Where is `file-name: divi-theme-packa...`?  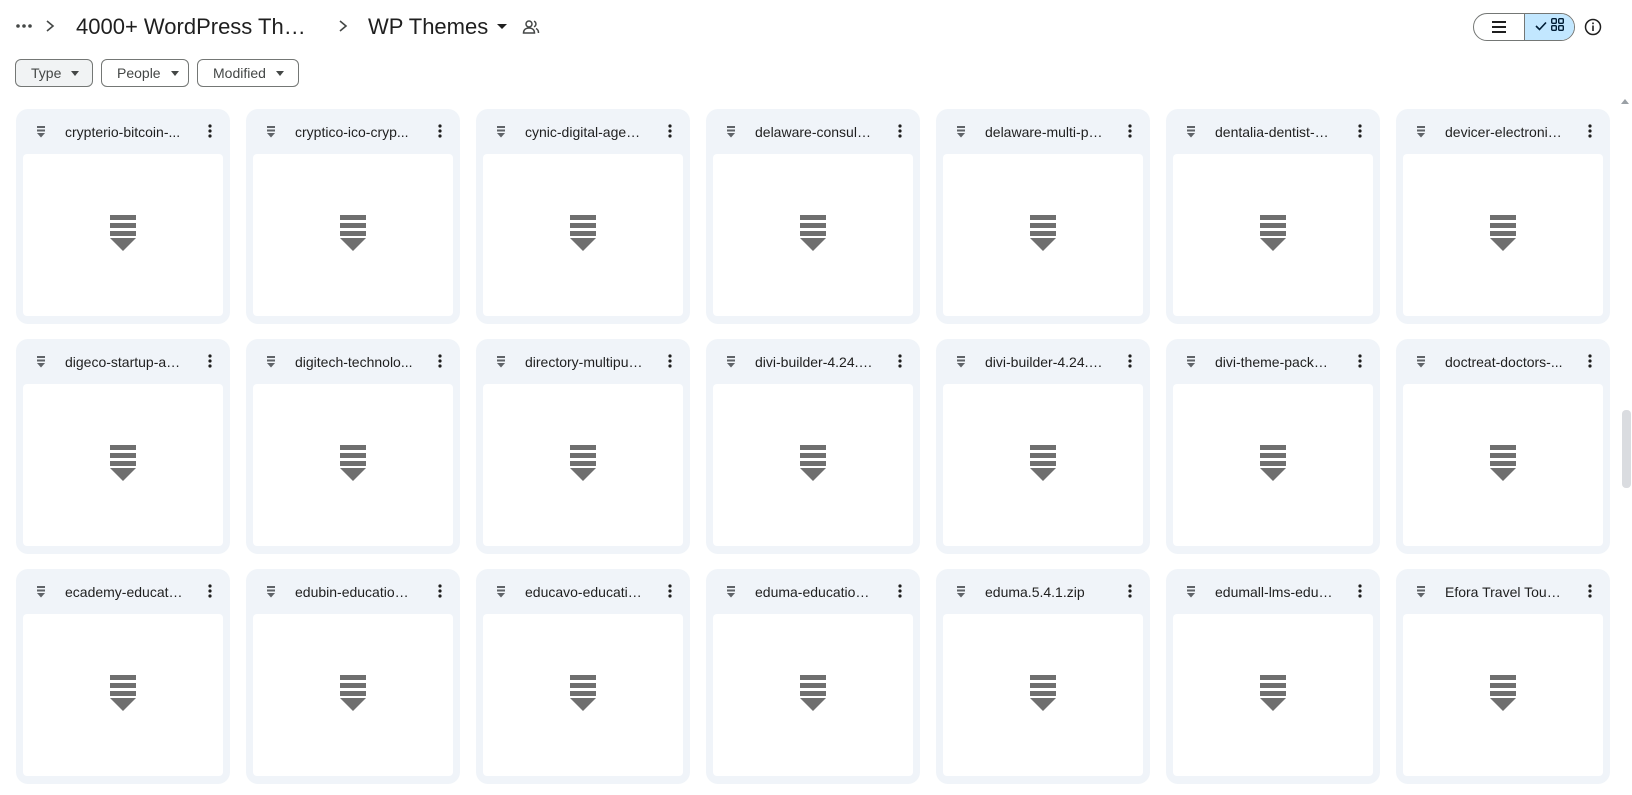 file-name: divi-theme-packa... is located at coordinates (1274, 362).